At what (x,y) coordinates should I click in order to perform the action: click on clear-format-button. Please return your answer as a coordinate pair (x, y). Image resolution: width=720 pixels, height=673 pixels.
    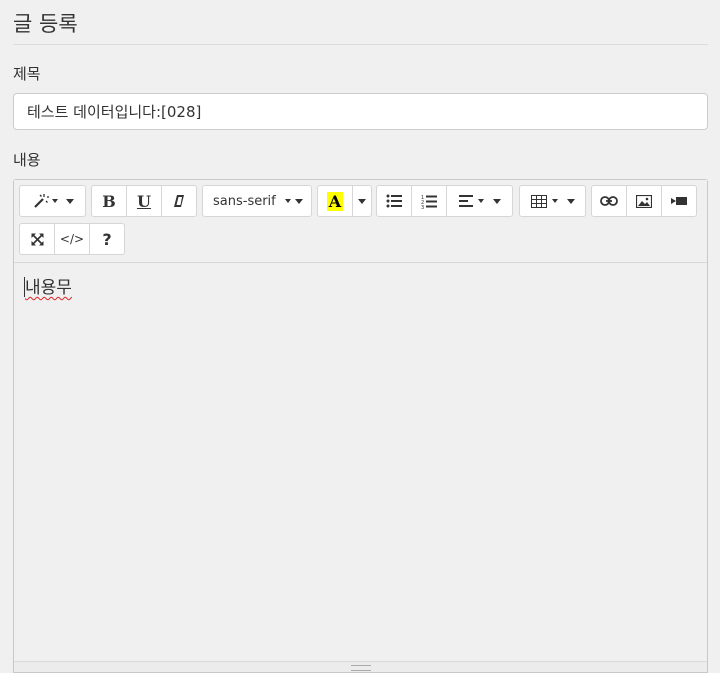
    Looking at the image, I should click on (179, 201).